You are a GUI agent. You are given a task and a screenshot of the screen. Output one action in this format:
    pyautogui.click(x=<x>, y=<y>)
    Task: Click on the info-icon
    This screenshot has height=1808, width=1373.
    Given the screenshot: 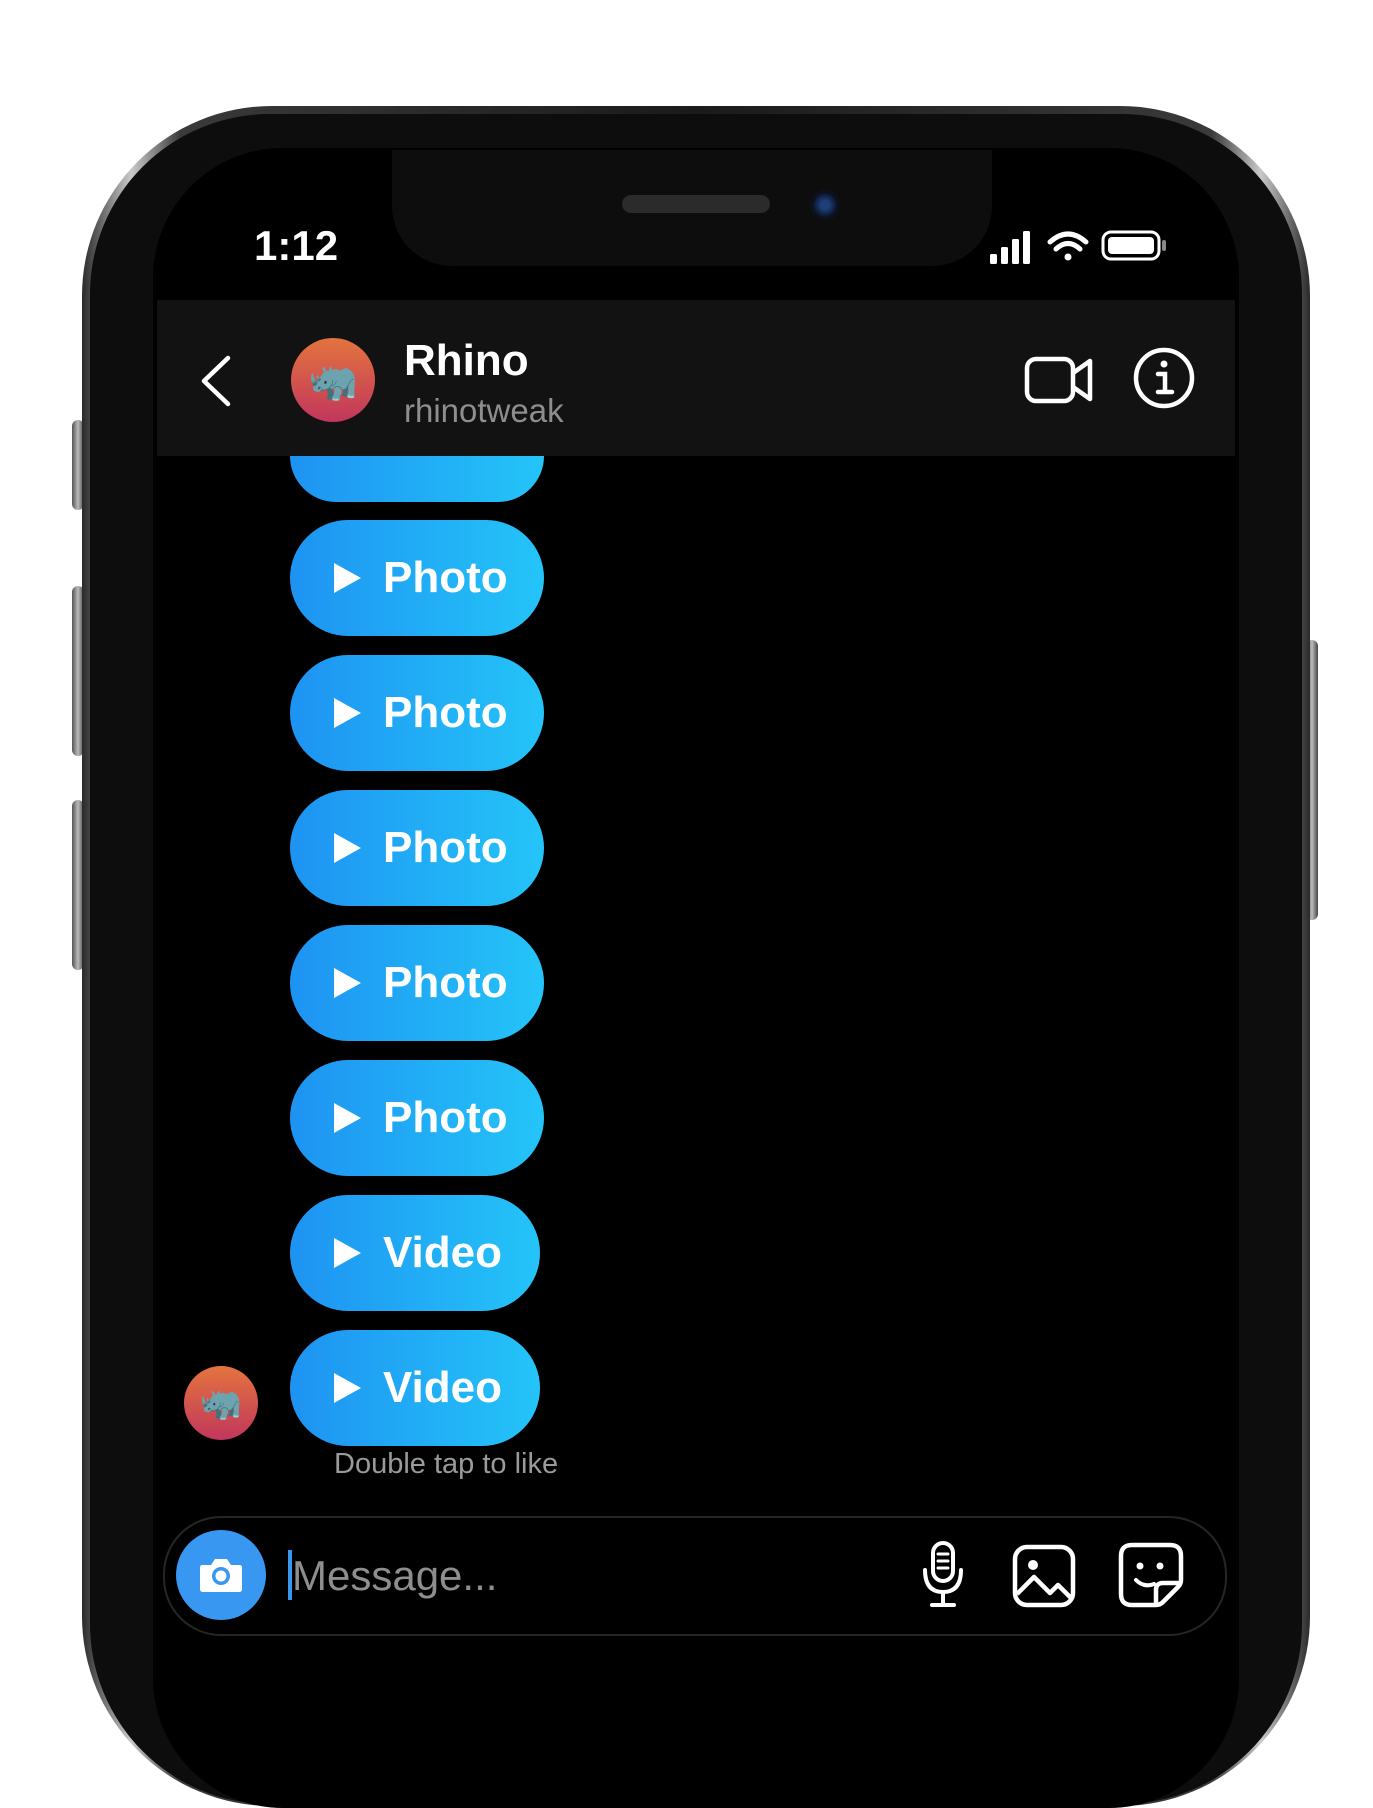 What is the action you would take?
    pyautogui.click(x=1164, y=378)
    